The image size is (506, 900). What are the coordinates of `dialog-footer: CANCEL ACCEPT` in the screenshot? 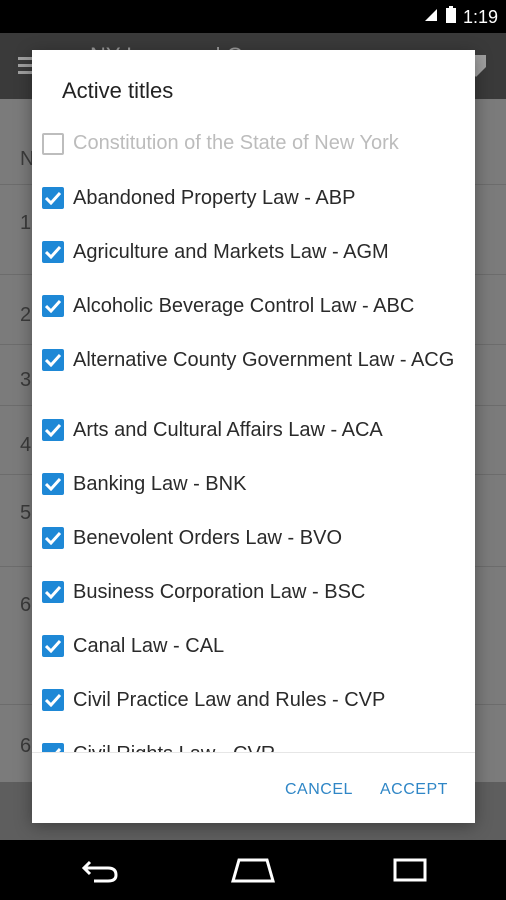 It's located at (253, 787).